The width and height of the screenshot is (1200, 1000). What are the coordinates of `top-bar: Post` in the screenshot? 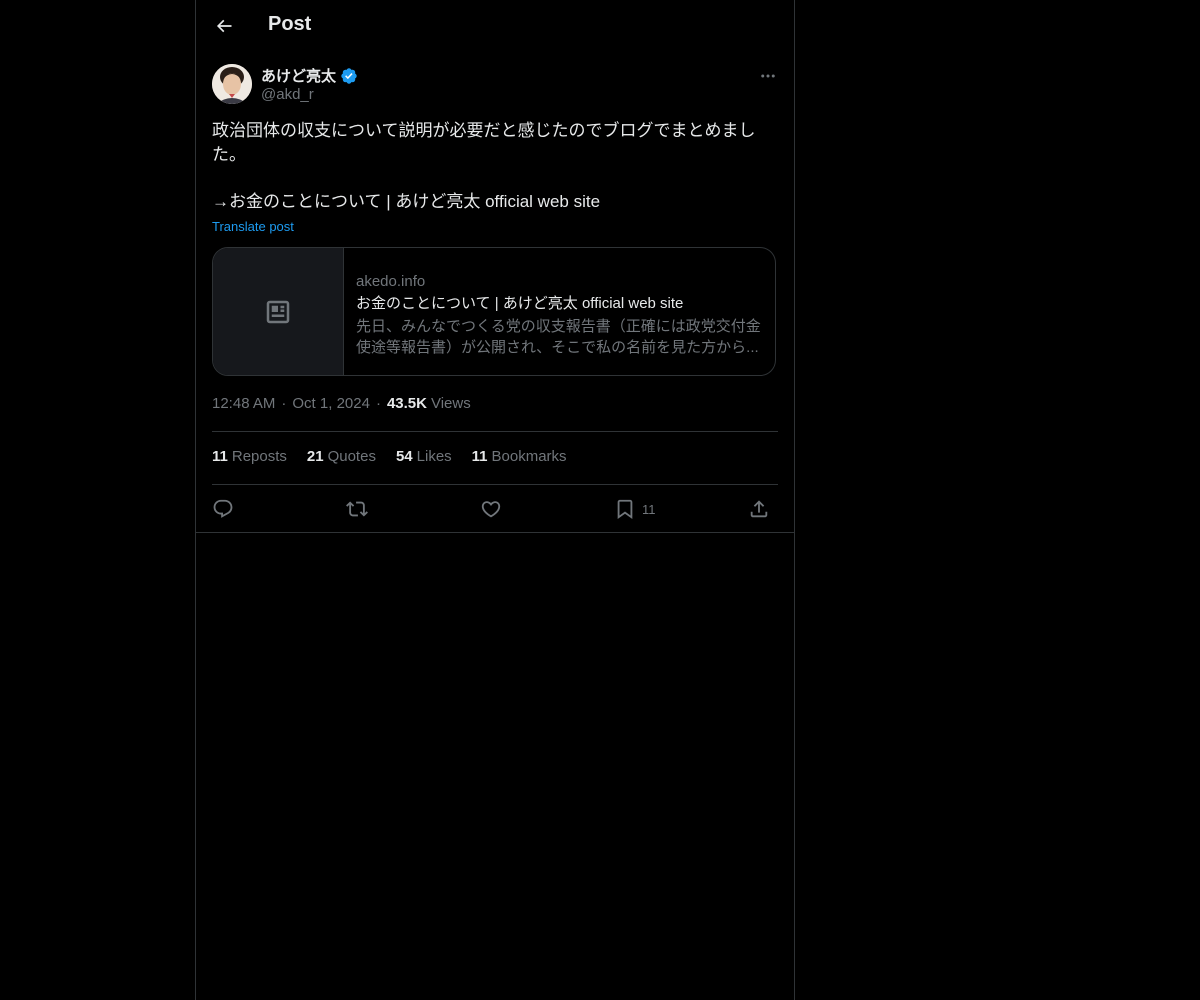 It's located at (495, 26).